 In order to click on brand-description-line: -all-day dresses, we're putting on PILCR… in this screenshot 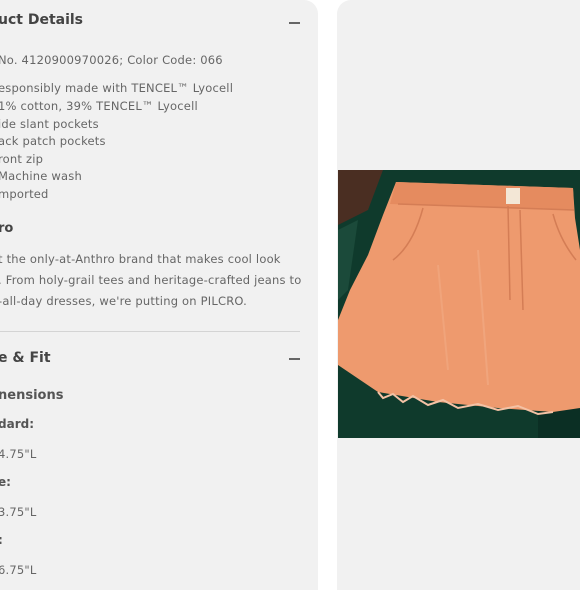, I will do `click(124, 301)`.